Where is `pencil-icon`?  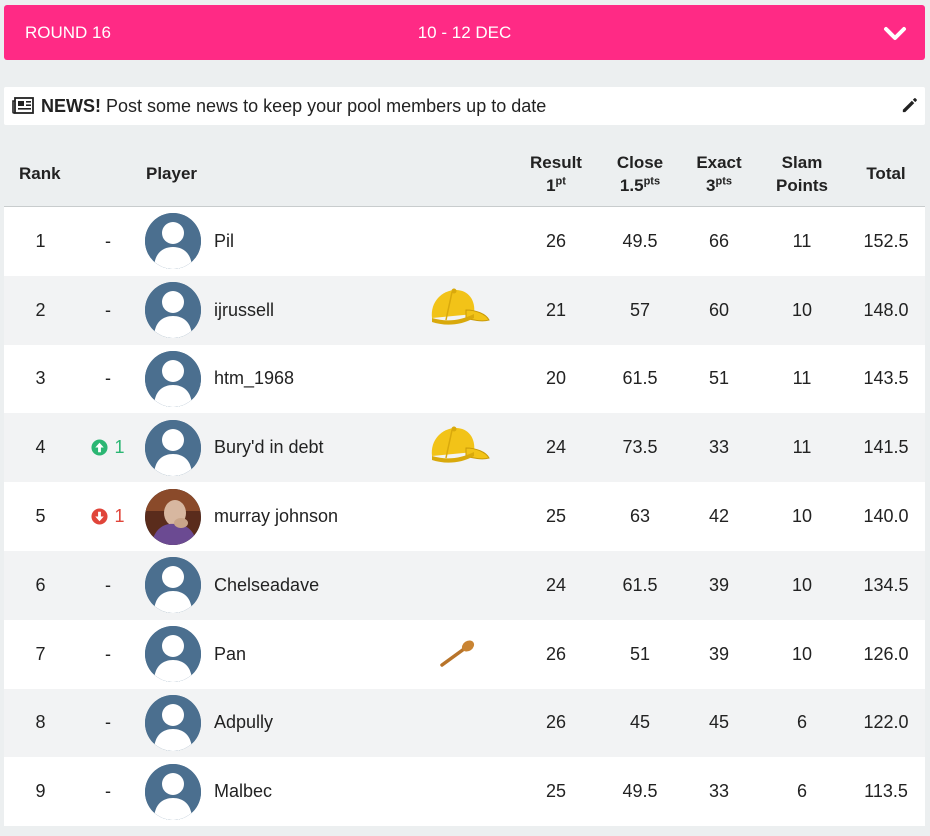 pencil-icon is located at coordinates (909, 105).